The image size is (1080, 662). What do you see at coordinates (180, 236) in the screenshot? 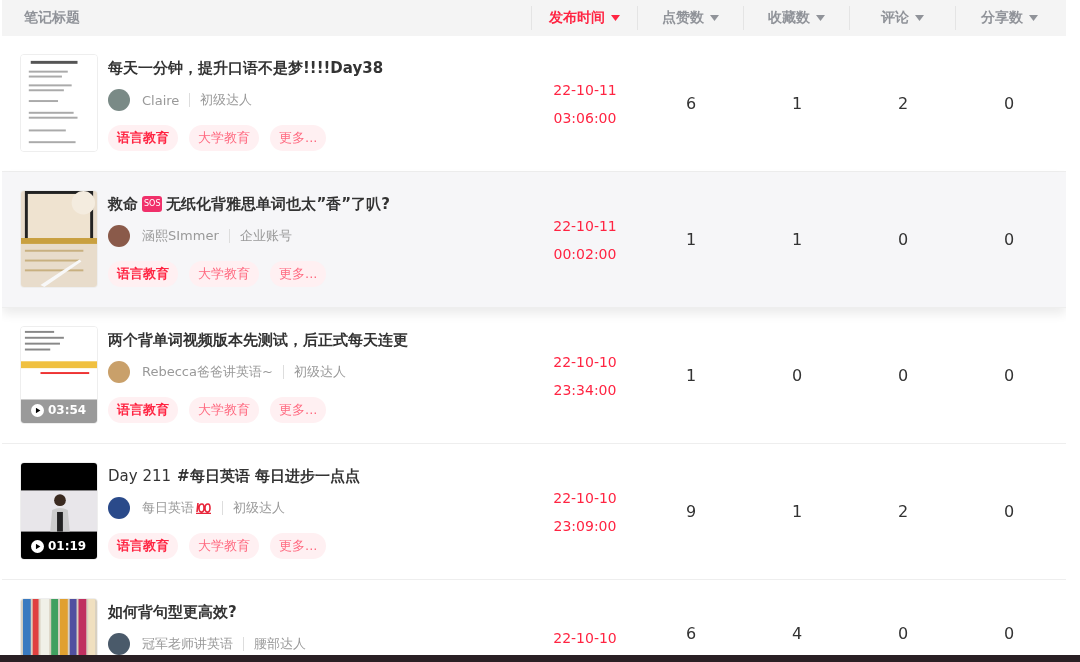
I see `author-name: 涵熙SImmer` at bounding box center [180, 236].